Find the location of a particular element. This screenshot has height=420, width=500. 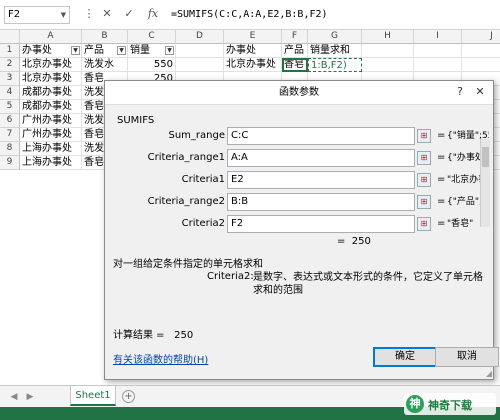

cell-j2 is located at coordinates (481, 65).